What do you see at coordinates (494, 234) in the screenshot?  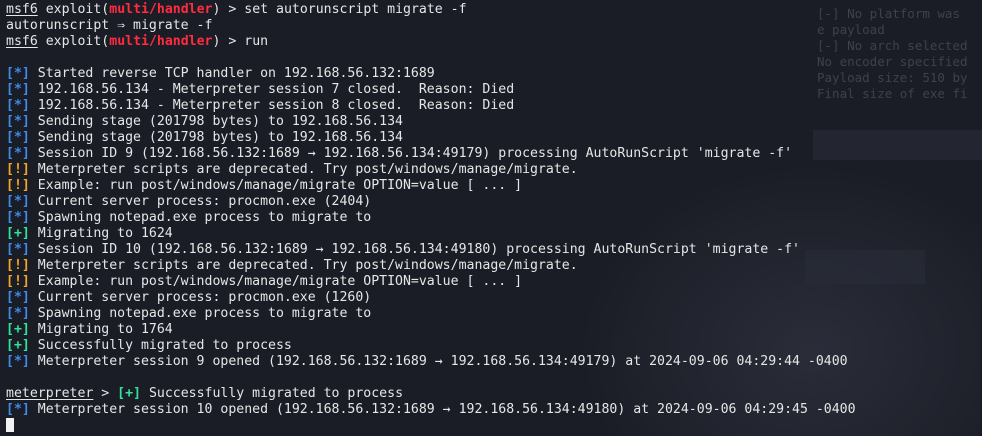 I see `log-line: [+] Migrating to 1624` at bounding box center [494, 234].